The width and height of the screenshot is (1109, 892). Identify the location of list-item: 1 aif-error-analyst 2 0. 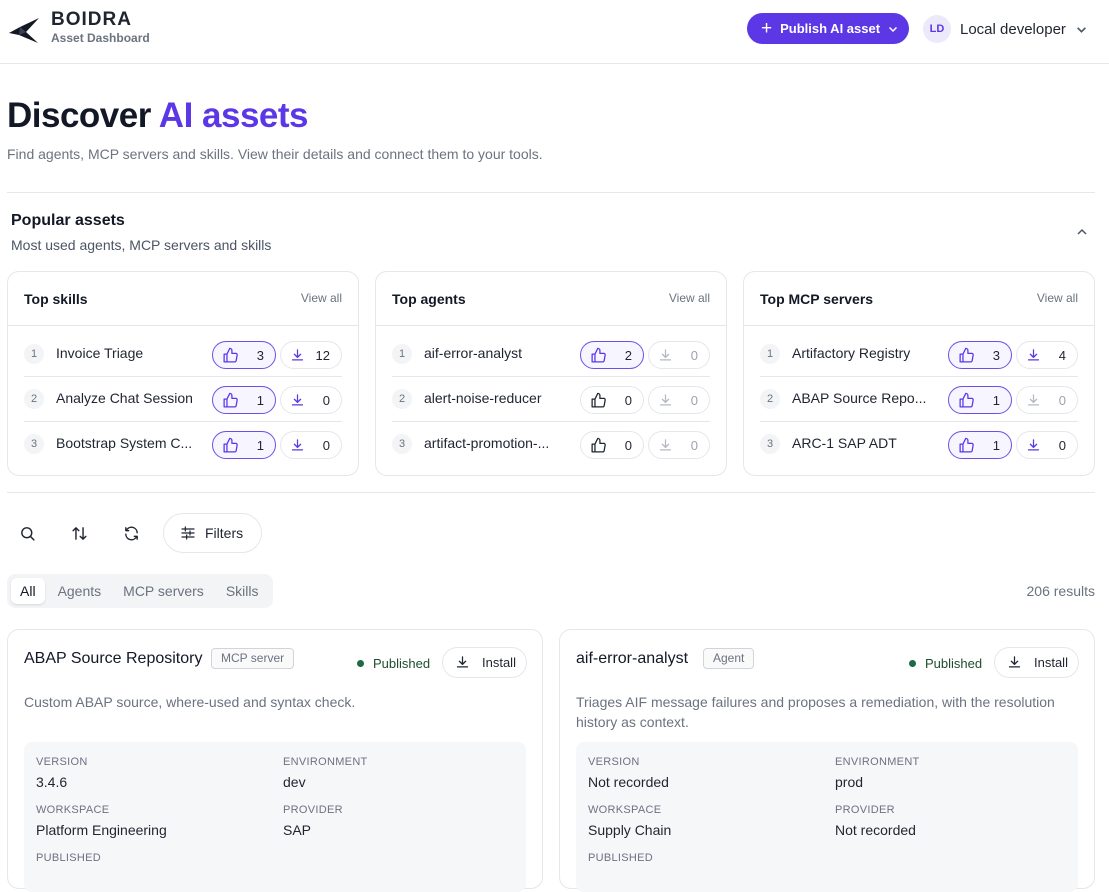
(551, 354).